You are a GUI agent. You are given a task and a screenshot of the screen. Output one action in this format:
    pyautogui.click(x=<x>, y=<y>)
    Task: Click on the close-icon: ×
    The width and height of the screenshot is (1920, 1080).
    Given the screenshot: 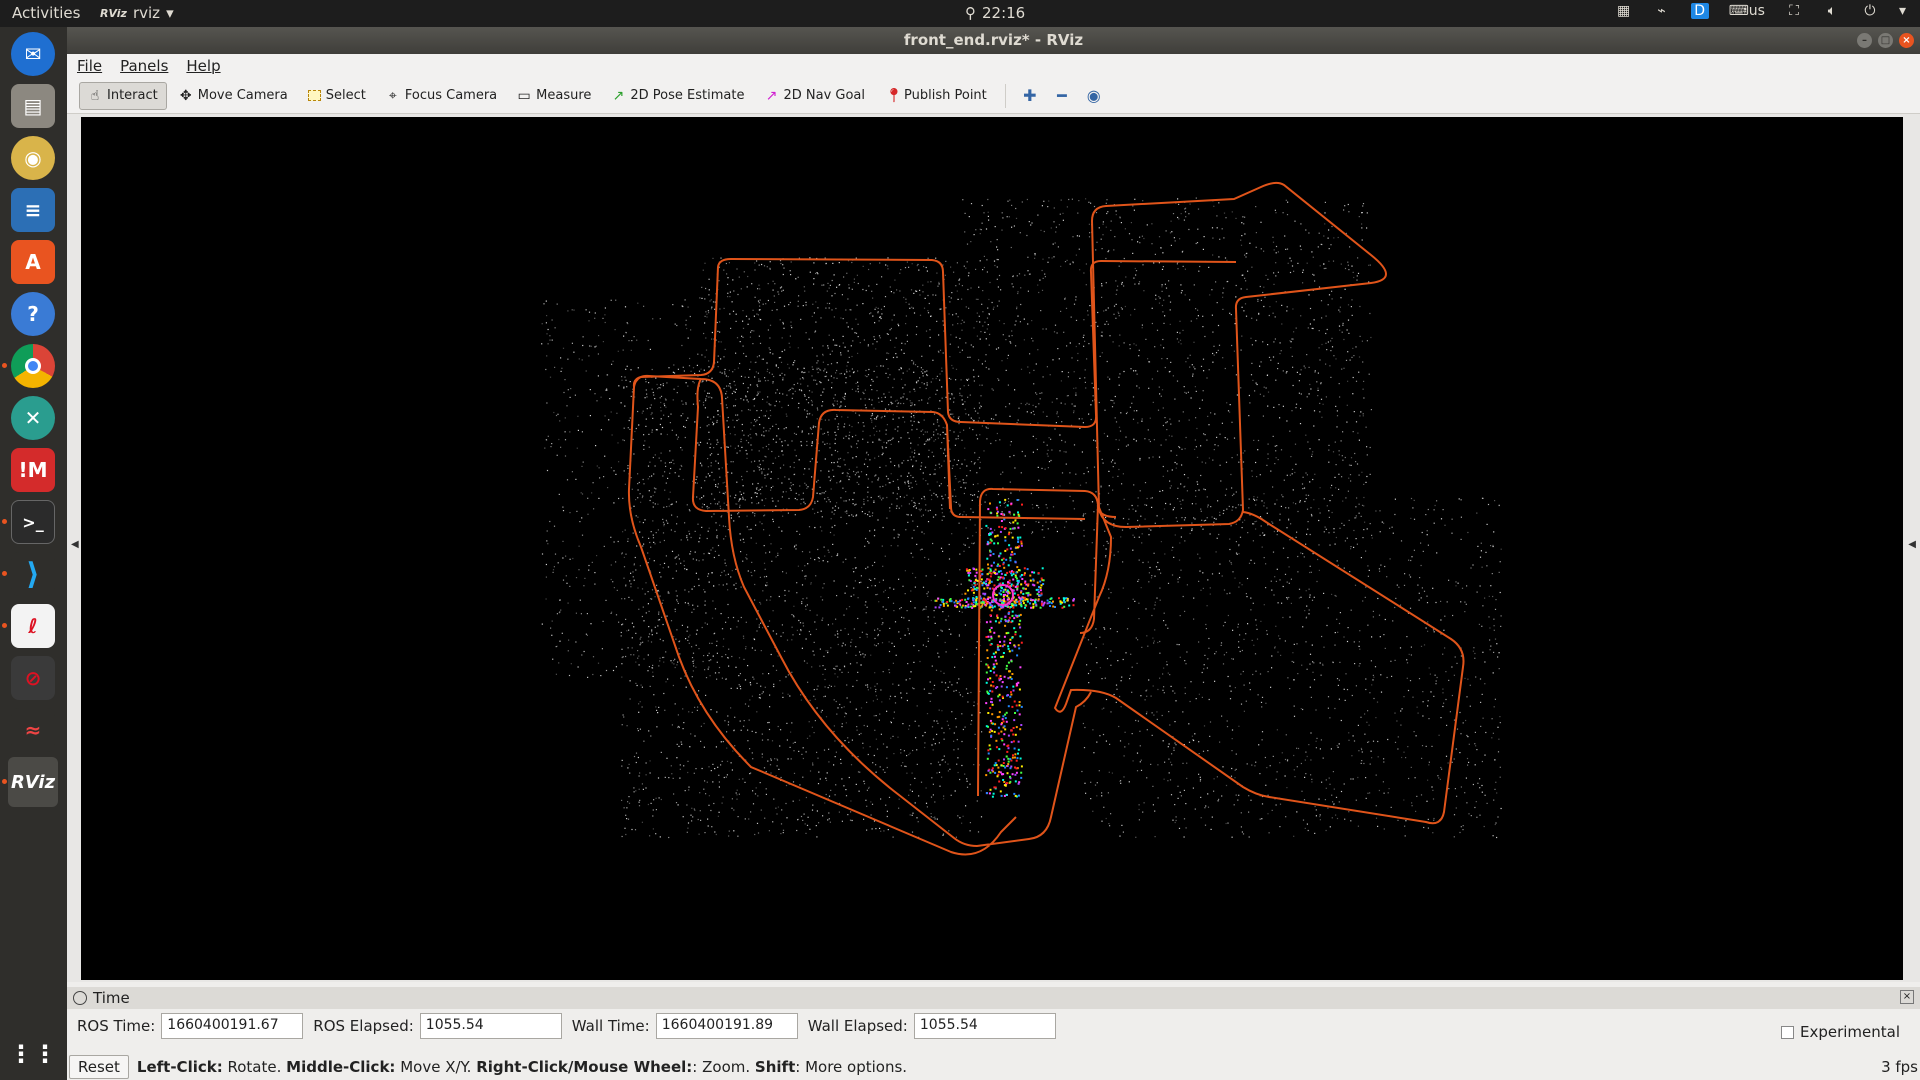 What is the action you would take?
    pyautogui.click(x=1906, y=40)
    